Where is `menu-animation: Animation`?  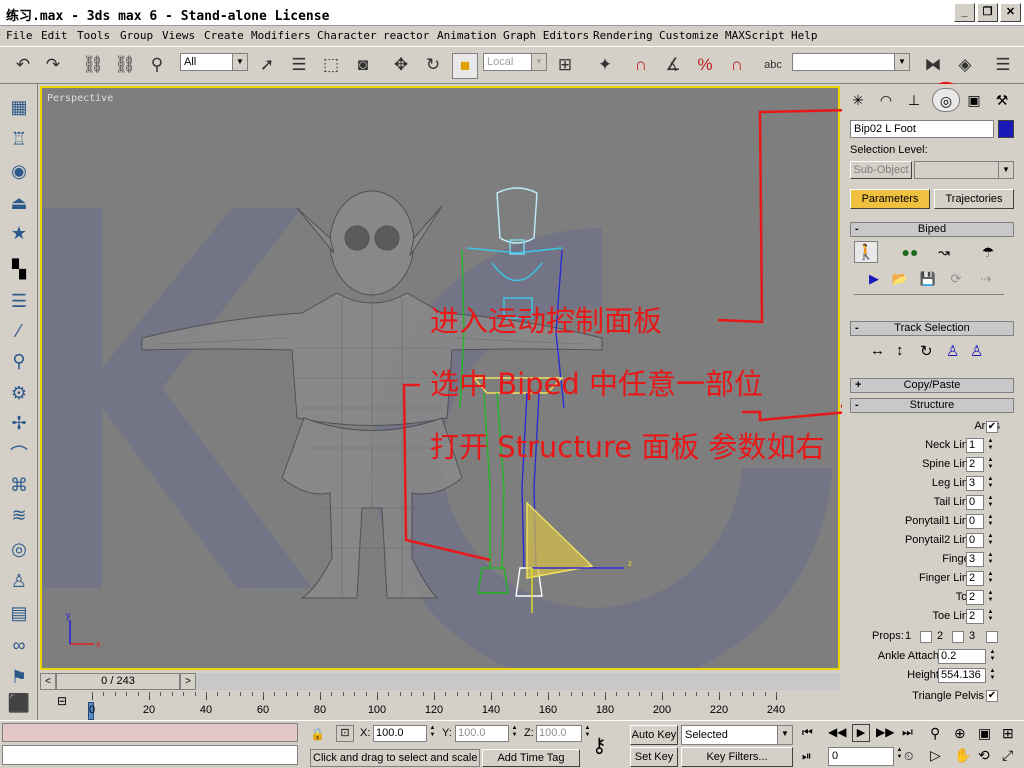
menu-animation: Animation is located at coordinates (467, 35).